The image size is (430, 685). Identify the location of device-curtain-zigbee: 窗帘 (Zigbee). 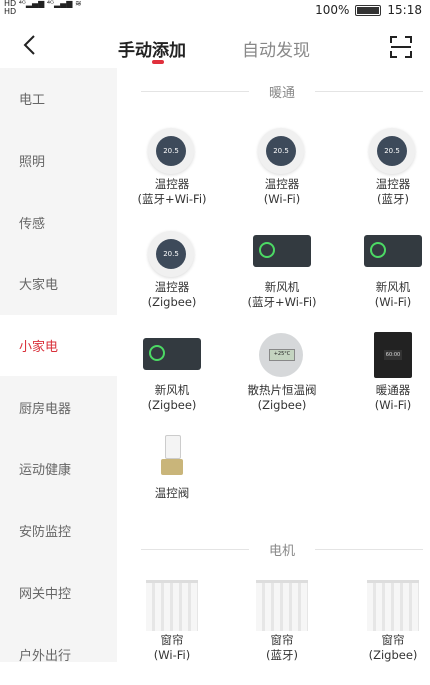
(386, 621).